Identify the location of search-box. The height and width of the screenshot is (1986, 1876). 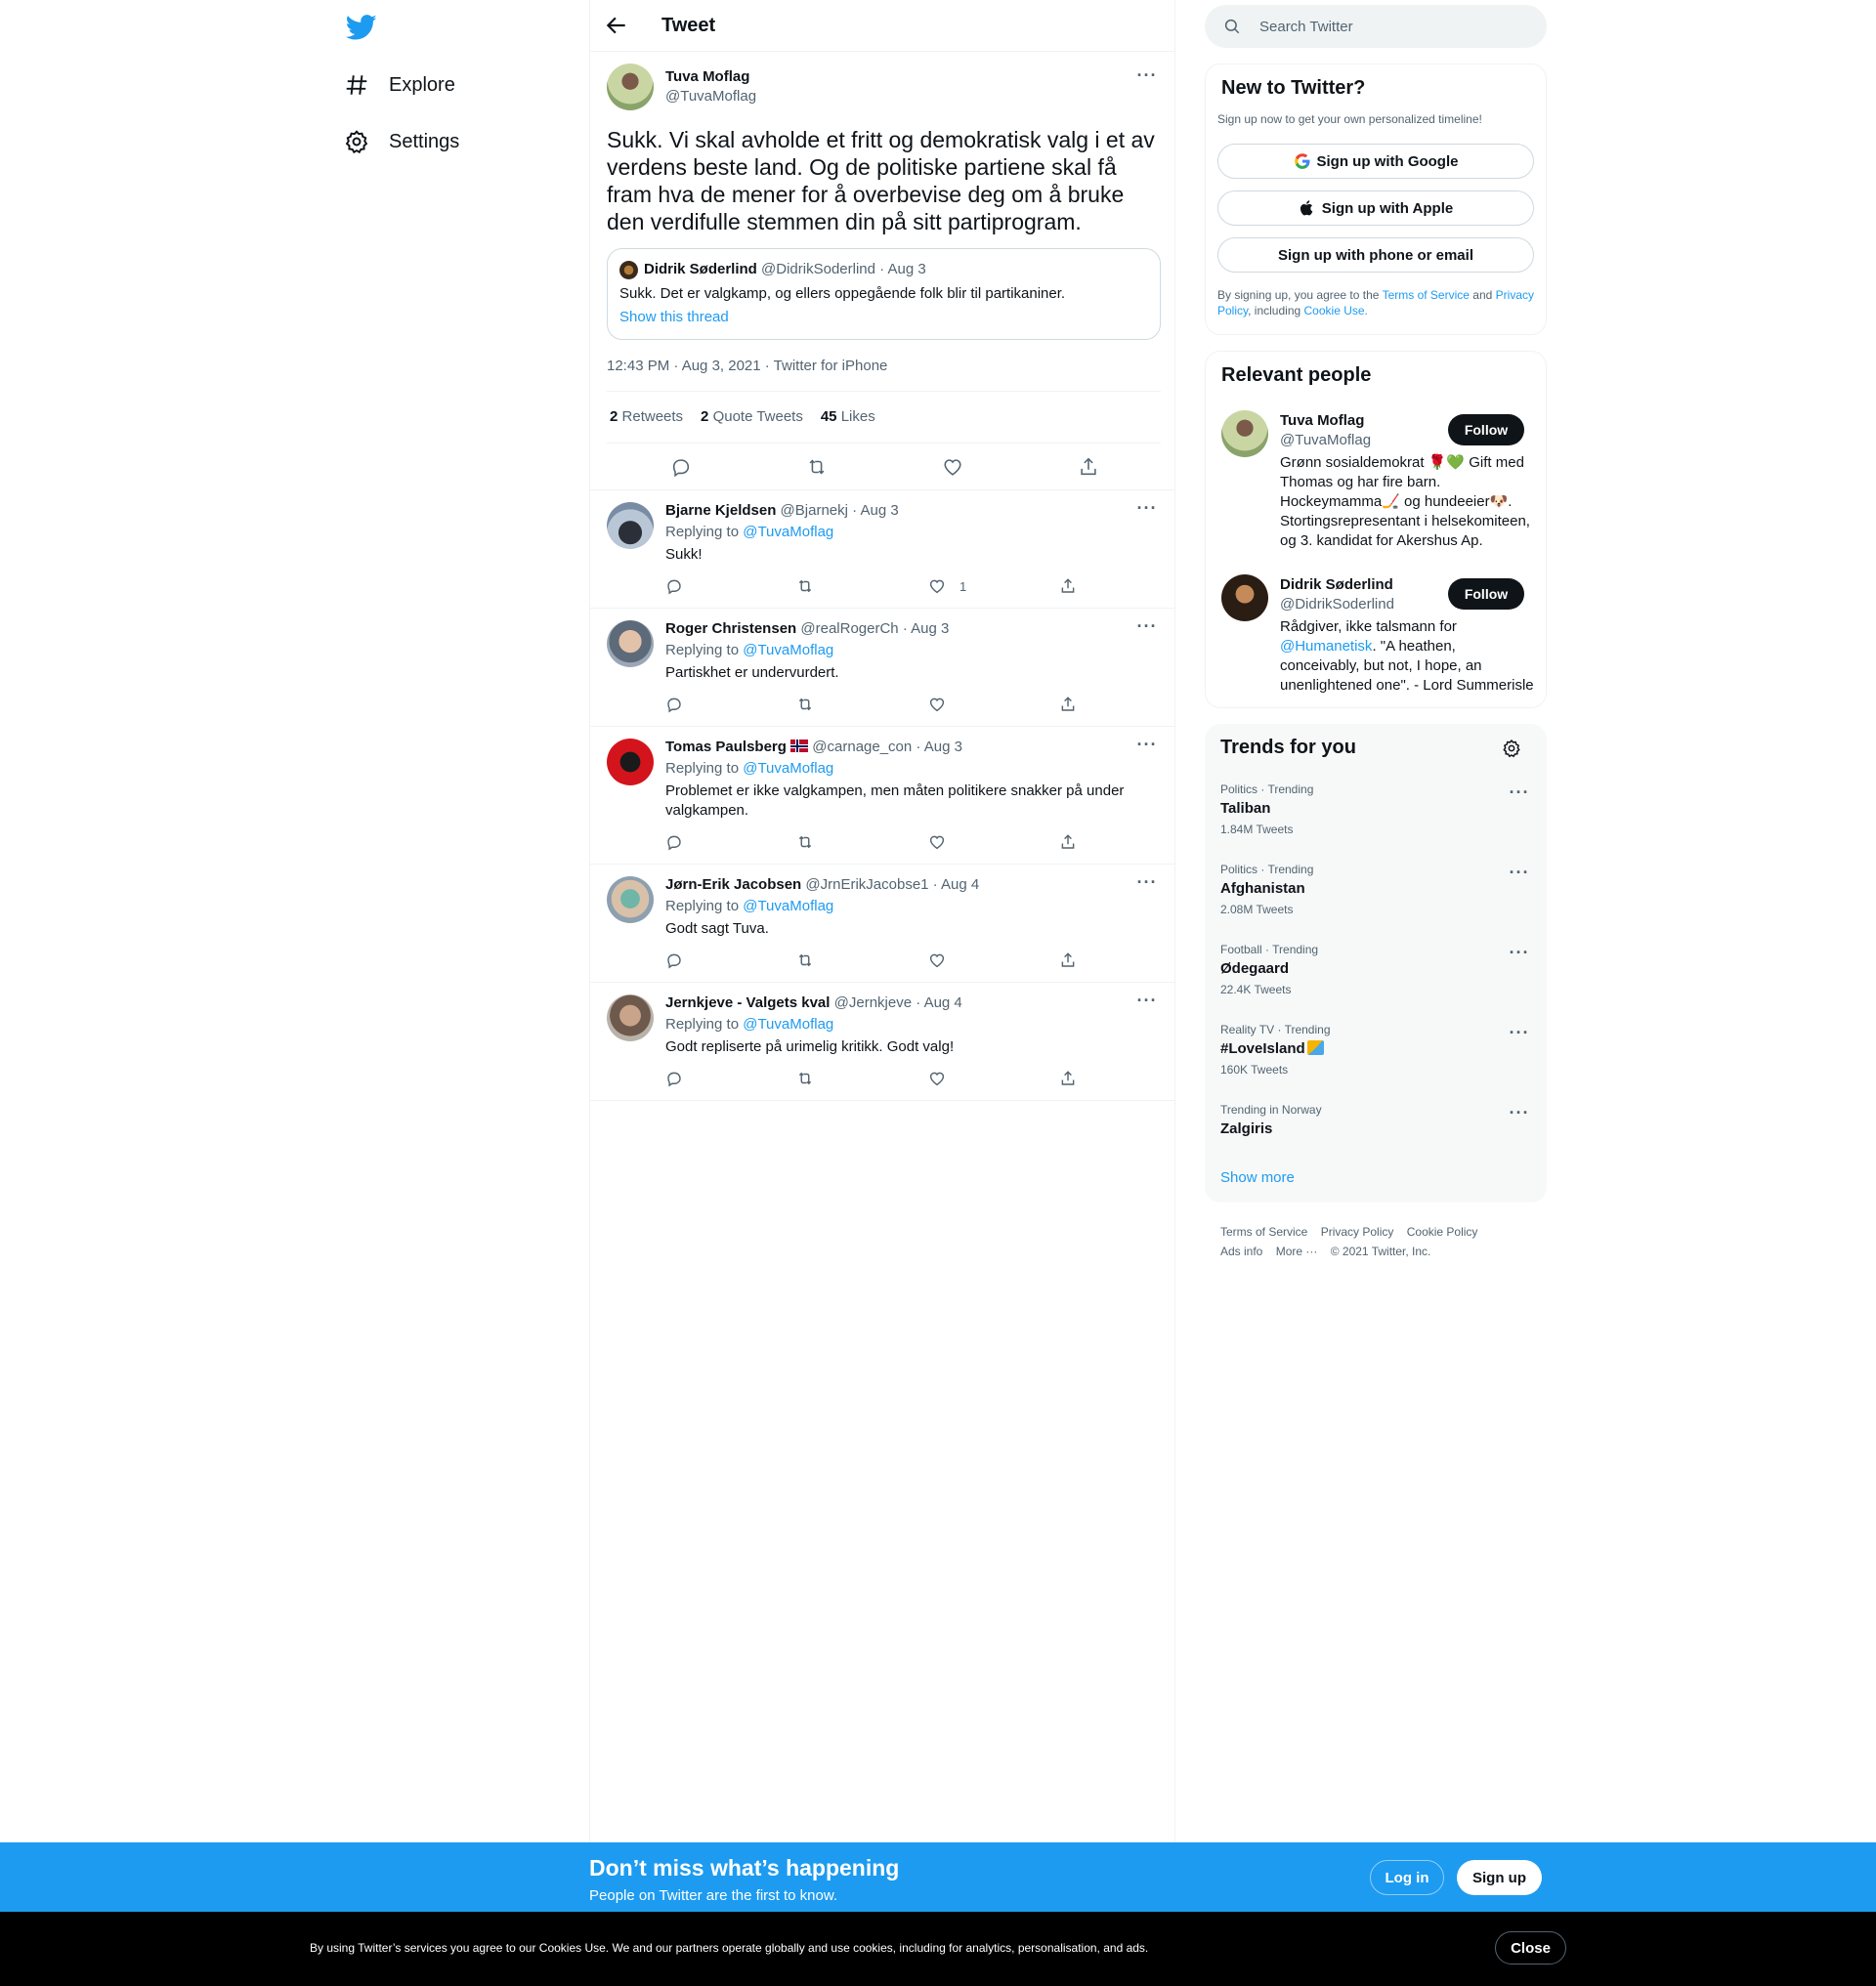
(1376, 26).